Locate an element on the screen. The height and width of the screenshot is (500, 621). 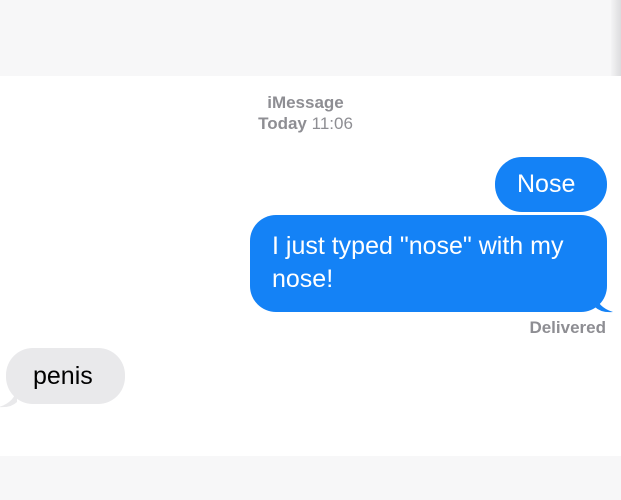
timestamp: Today 11:06 is located at coordinates (305, 123).